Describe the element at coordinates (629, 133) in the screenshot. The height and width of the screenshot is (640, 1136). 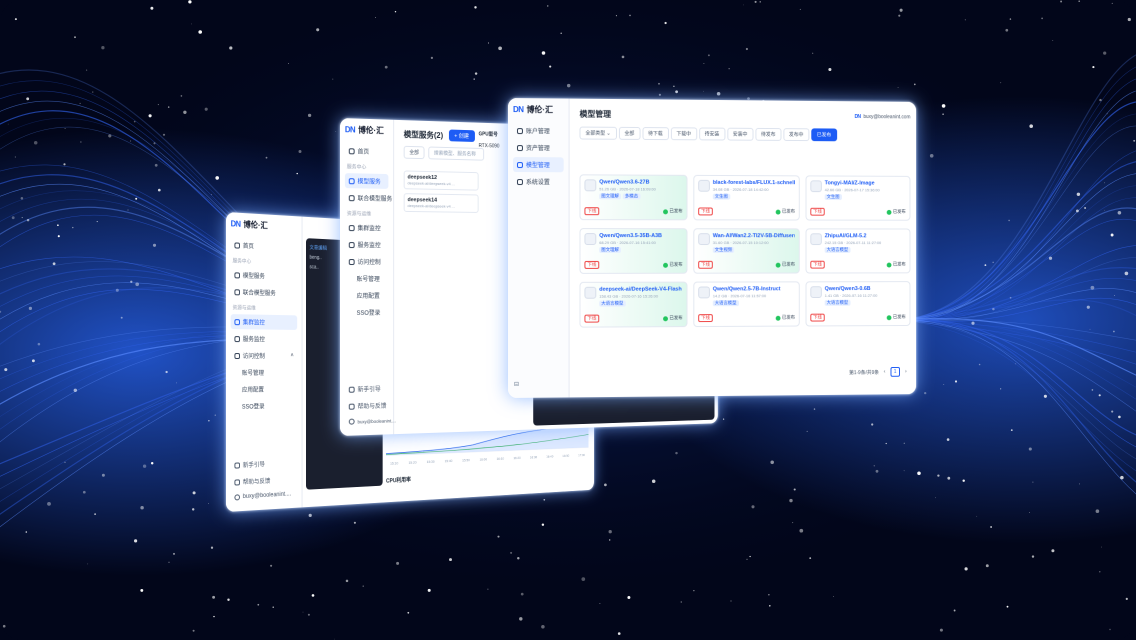
I see `filter-tab-0: 全部` at that location.